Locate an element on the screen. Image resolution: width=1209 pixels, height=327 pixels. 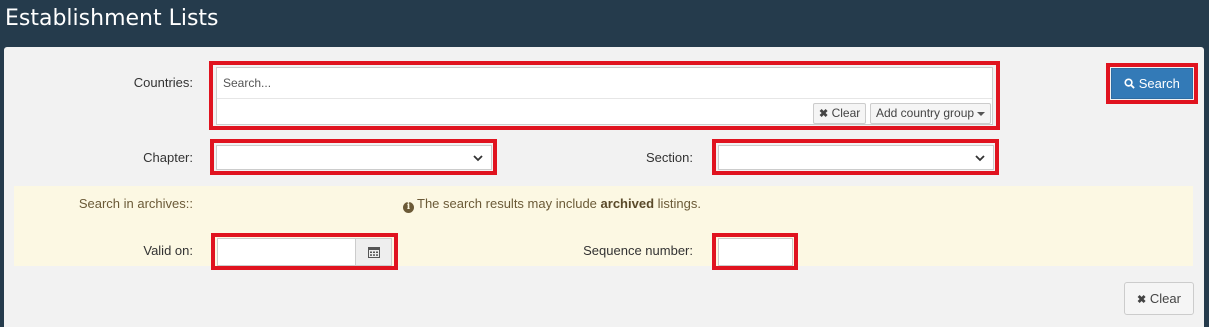
section-label: Section: is located at coordinates (669, 157).